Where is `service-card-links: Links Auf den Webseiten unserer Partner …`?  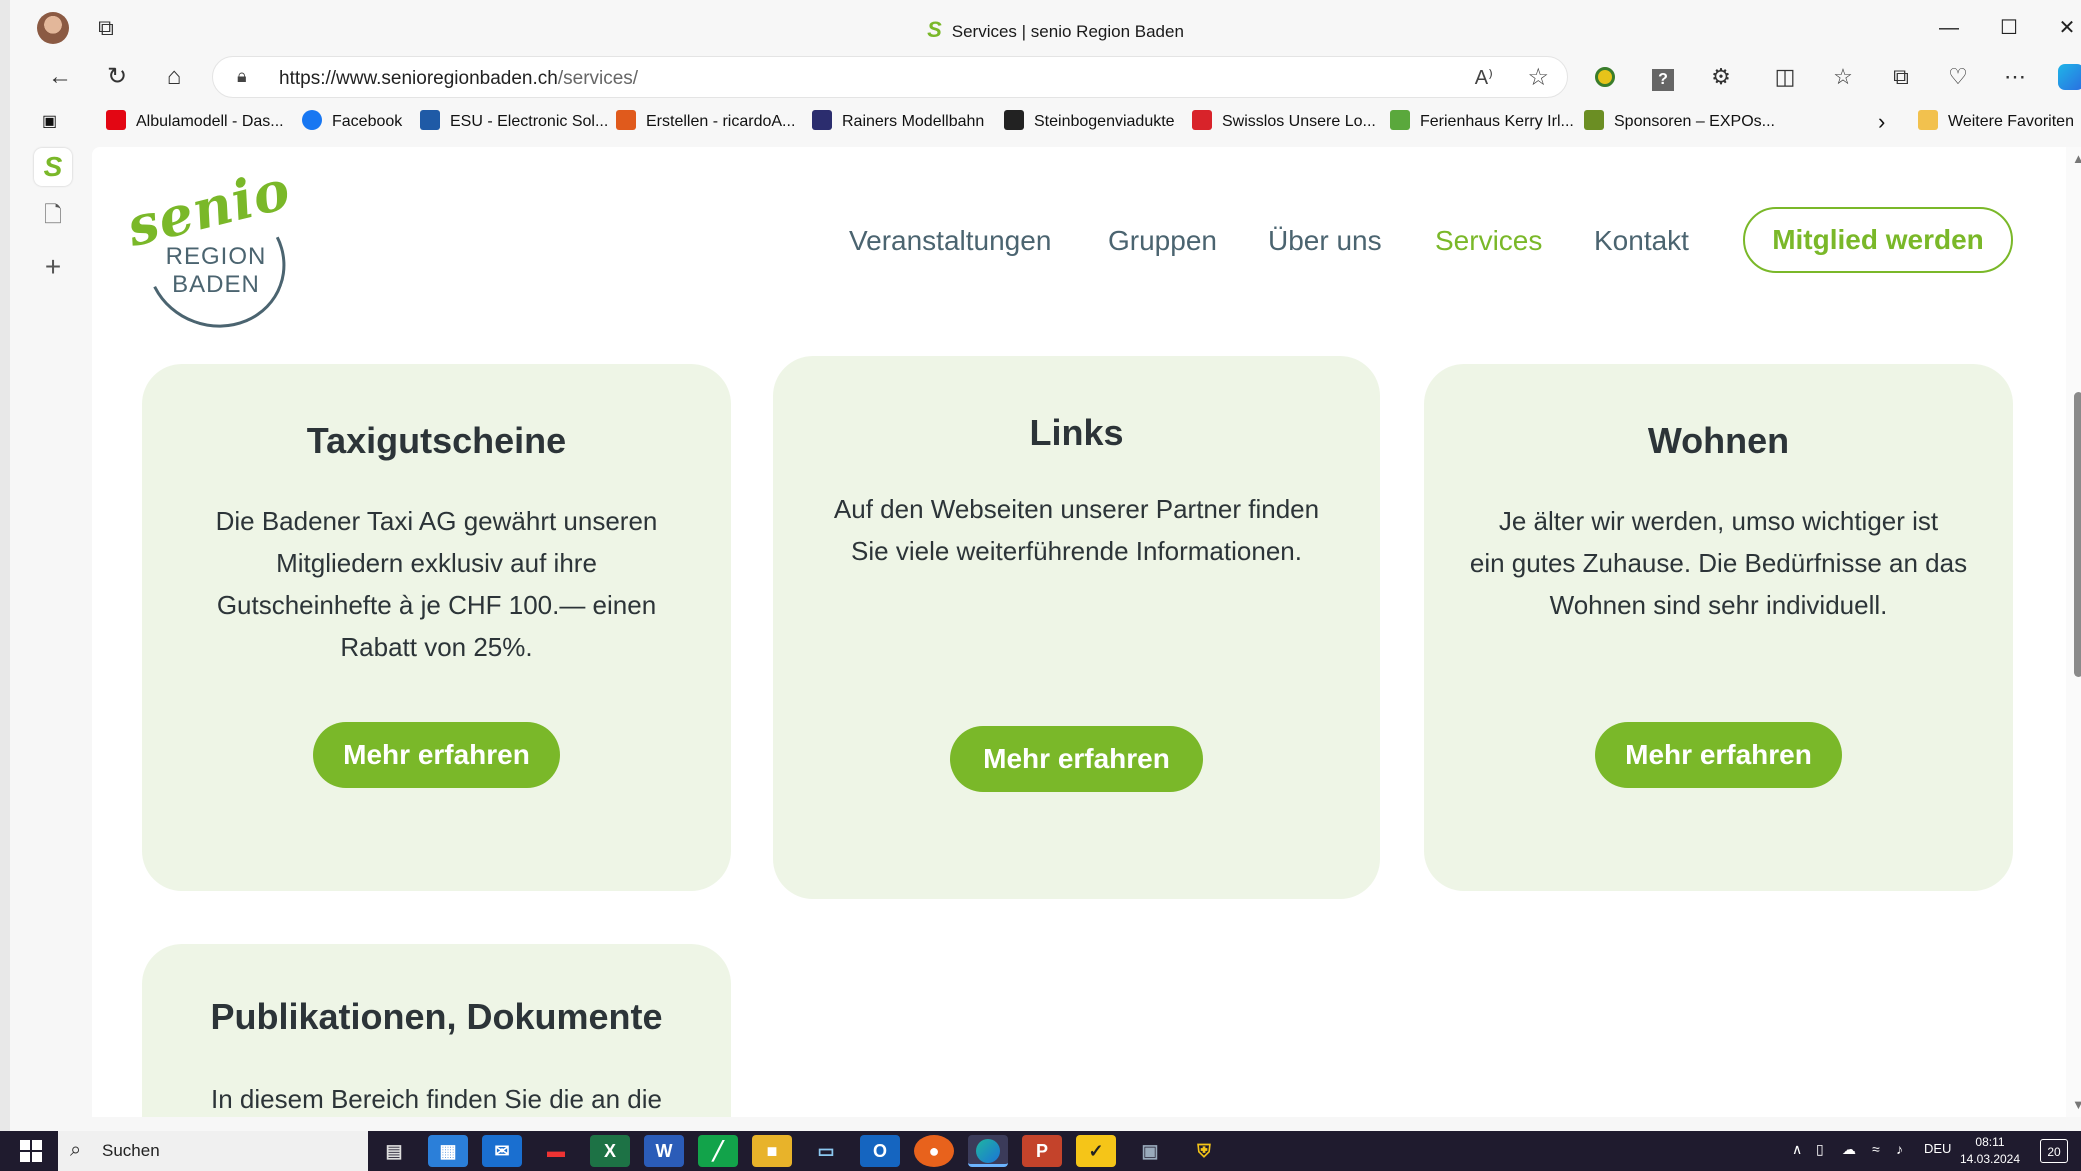 service-card-links: Links Auf den Webseiten unserer Partner … is located at coordinates (1076, 627).